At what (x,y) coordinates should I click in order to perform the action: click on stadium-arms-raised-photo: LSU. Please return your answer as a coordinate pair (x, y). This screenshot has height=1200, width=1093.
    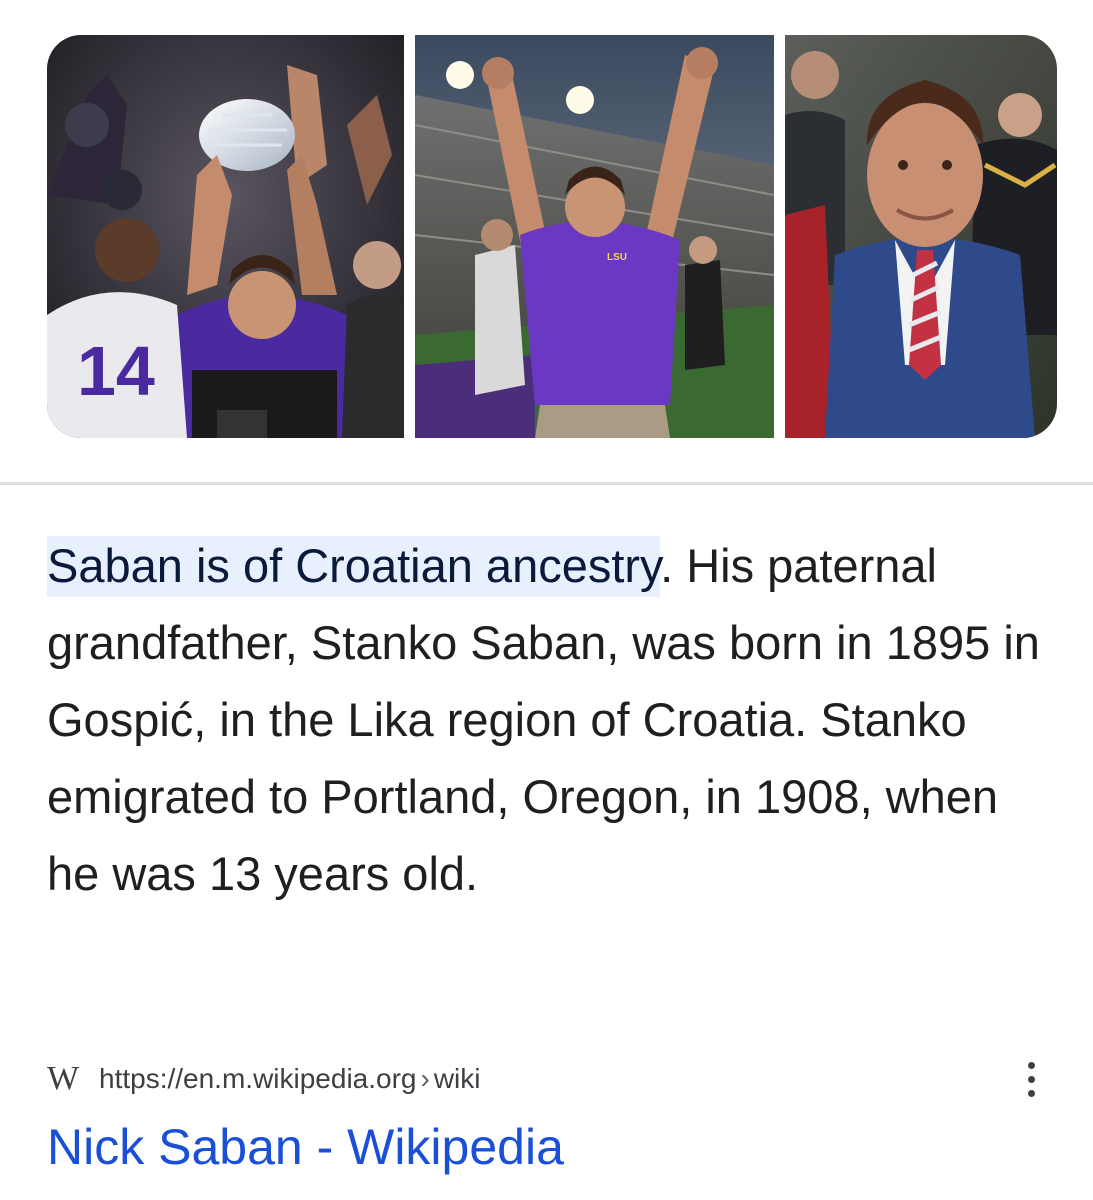
    Looking at the image, I should click on (594, 236).